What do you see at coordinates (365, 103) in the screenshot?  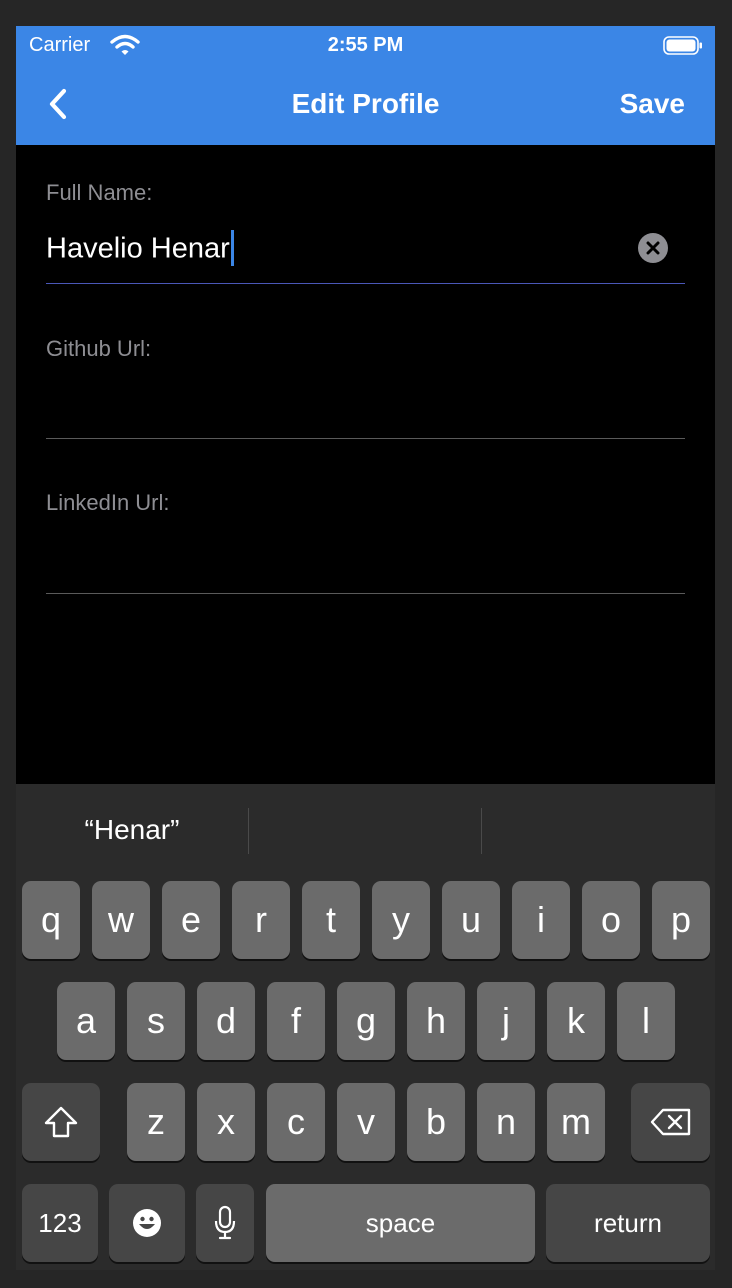 I see `page-title: Edit Profile` at bounding box center [365, 103].